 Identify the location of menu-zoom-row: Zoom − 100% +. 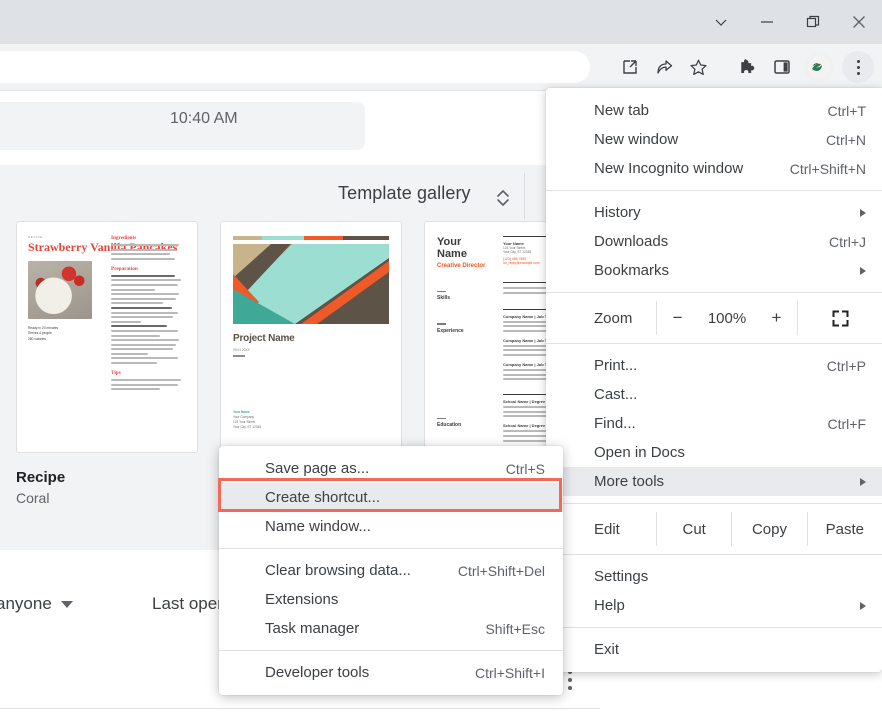
(714, 318).